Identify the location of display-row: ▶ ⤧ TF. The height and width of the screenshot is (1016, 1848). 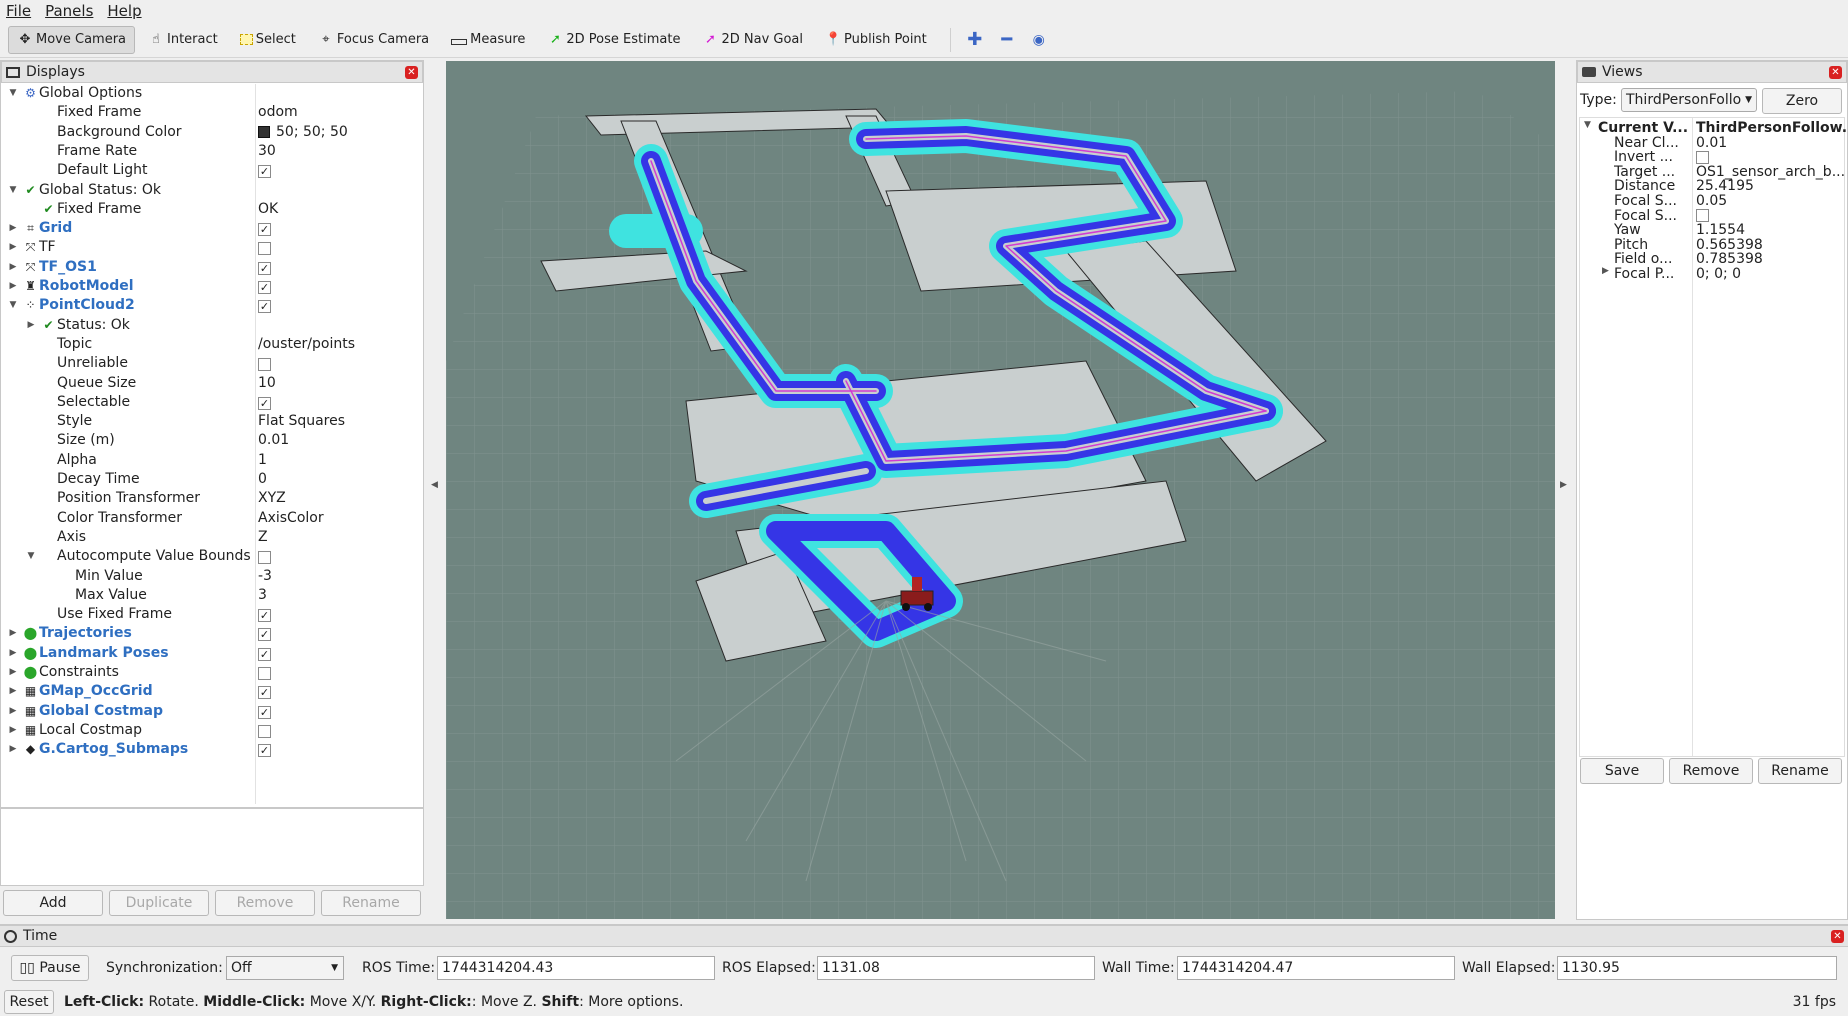
(212, 247).